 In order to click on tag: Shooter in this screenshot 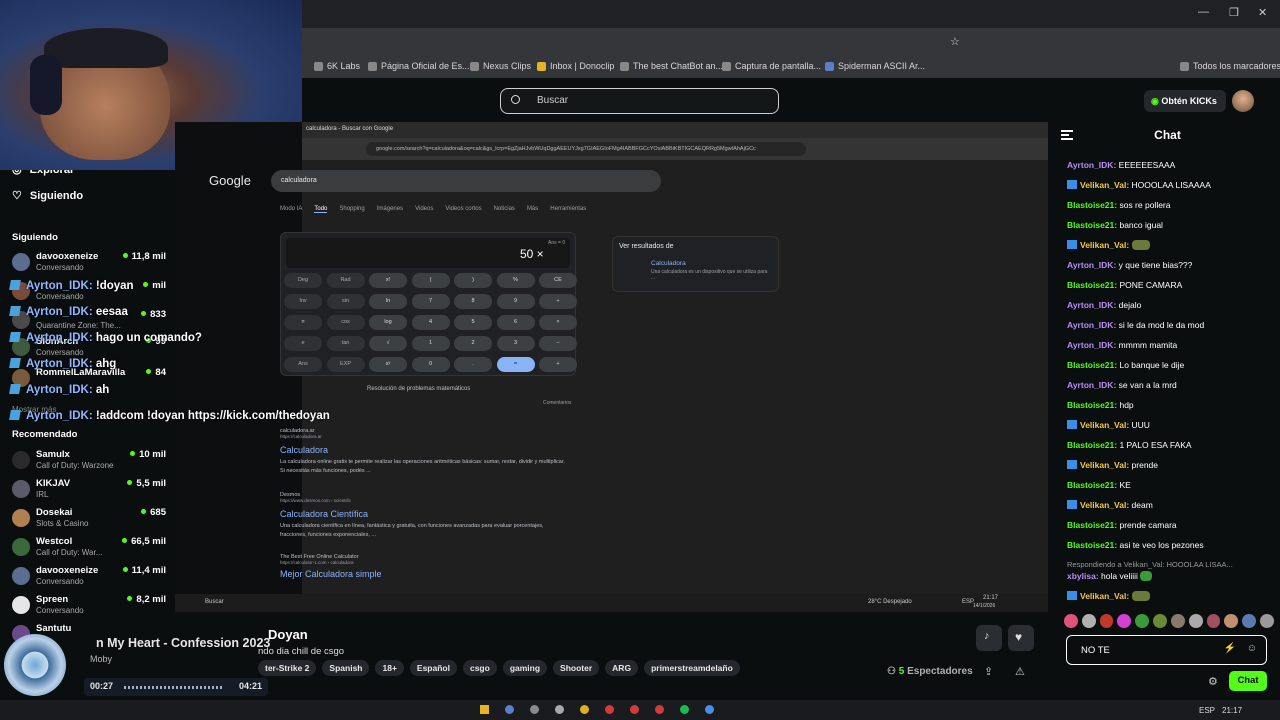, I will do `click(576, 668)`.